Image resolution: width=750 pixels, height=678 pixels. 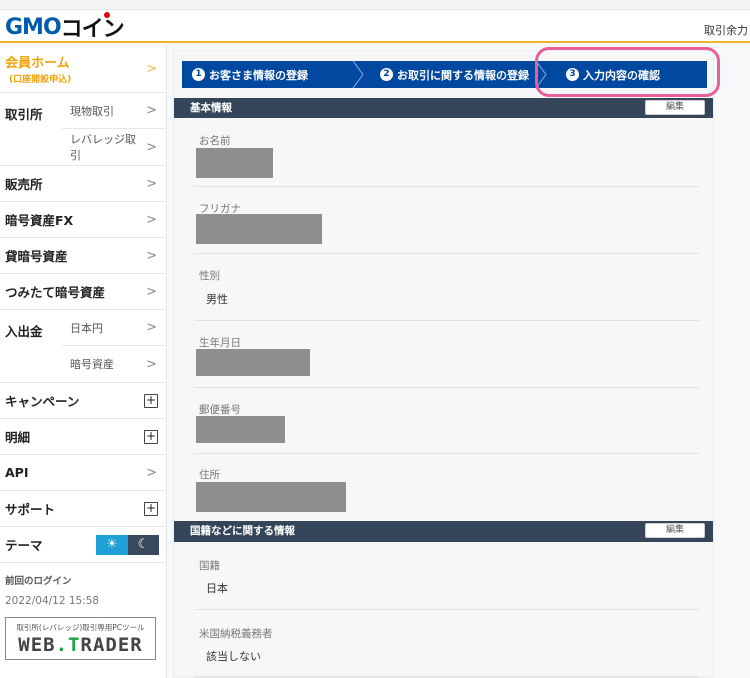 I want to click on theme-toggle: ☀ ☾, so click(x=127, y=544).